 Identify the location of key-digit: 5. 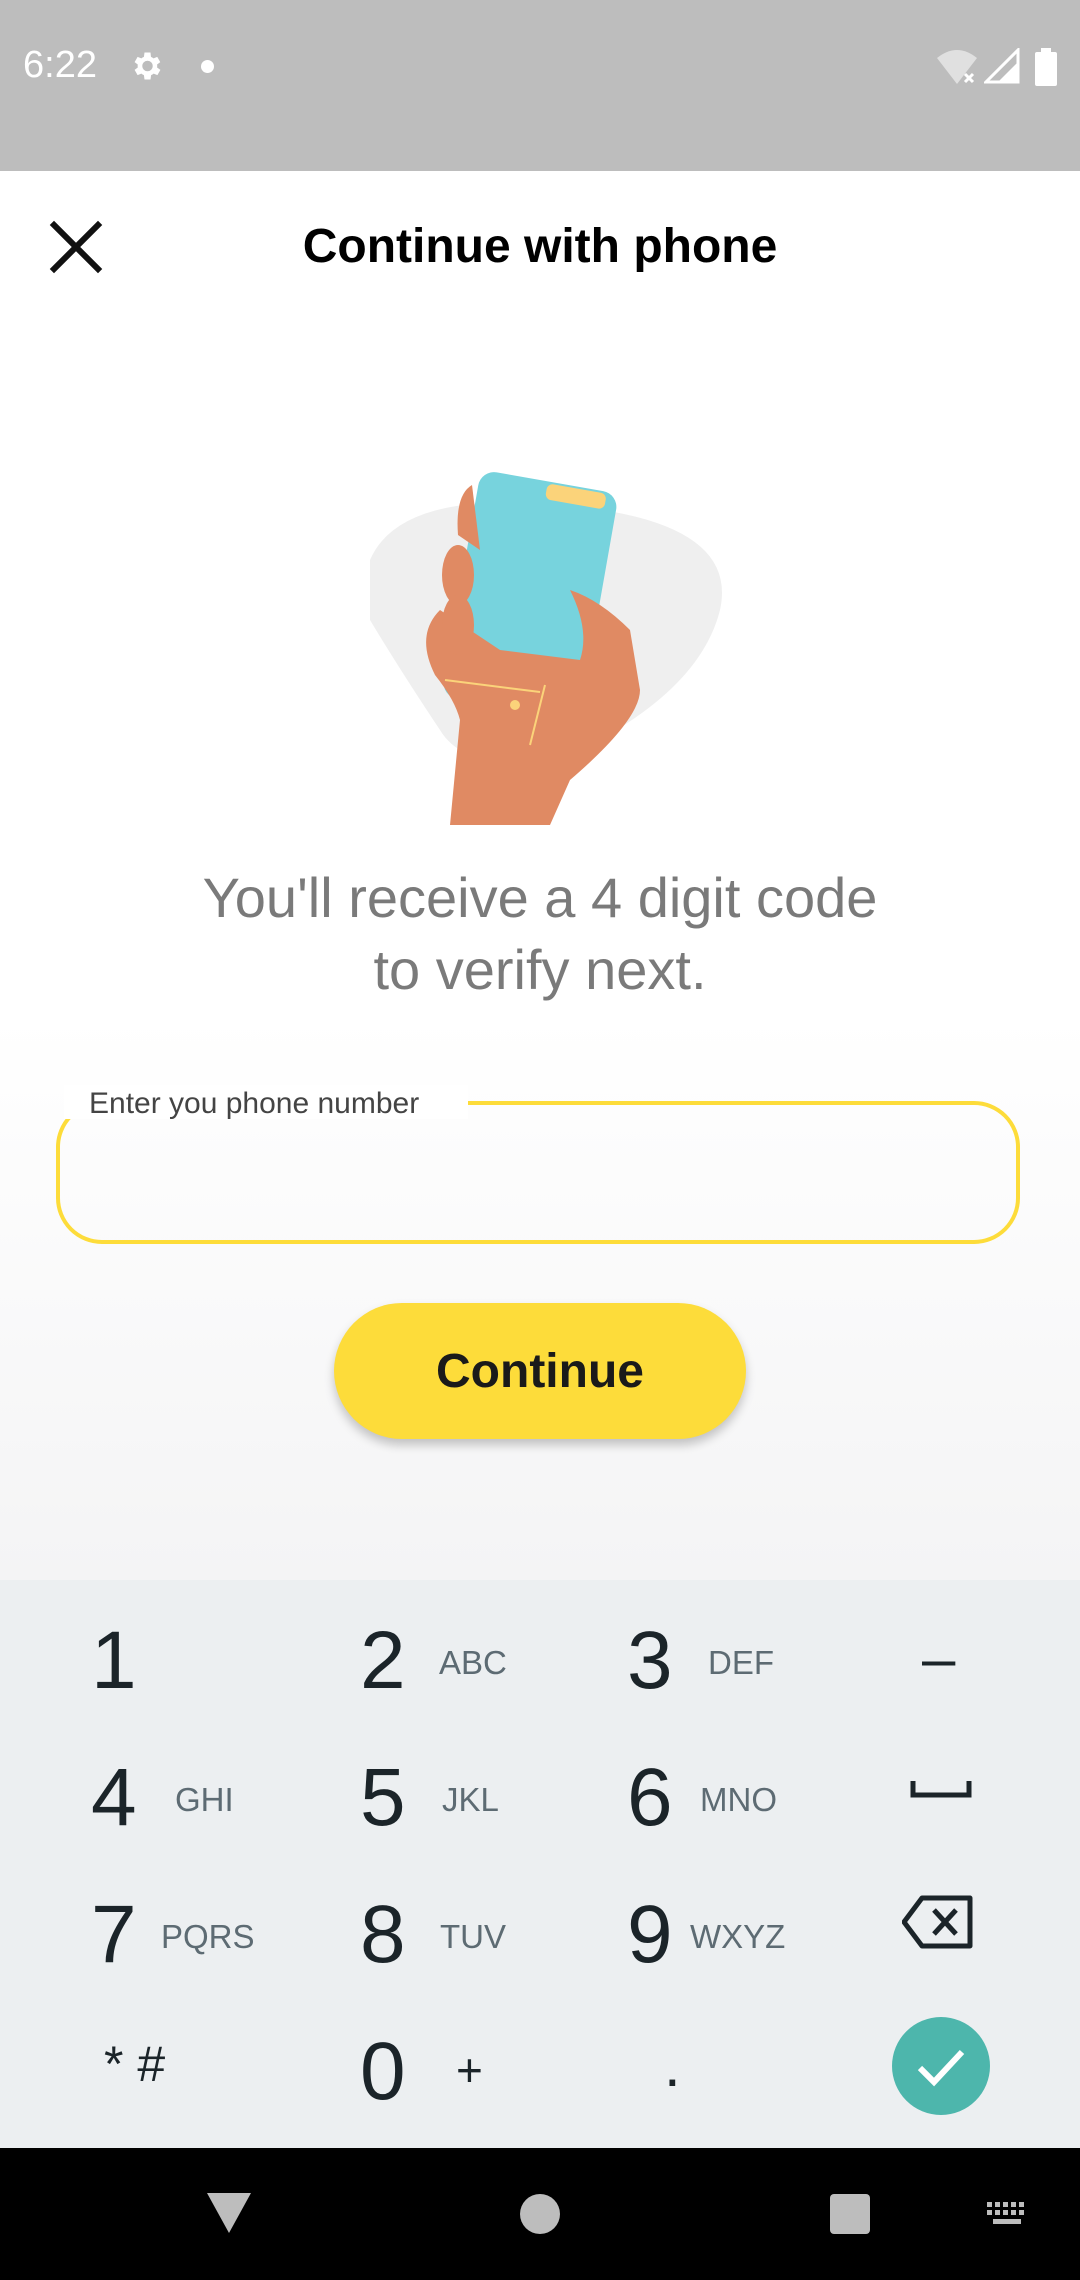
(383, 1797).